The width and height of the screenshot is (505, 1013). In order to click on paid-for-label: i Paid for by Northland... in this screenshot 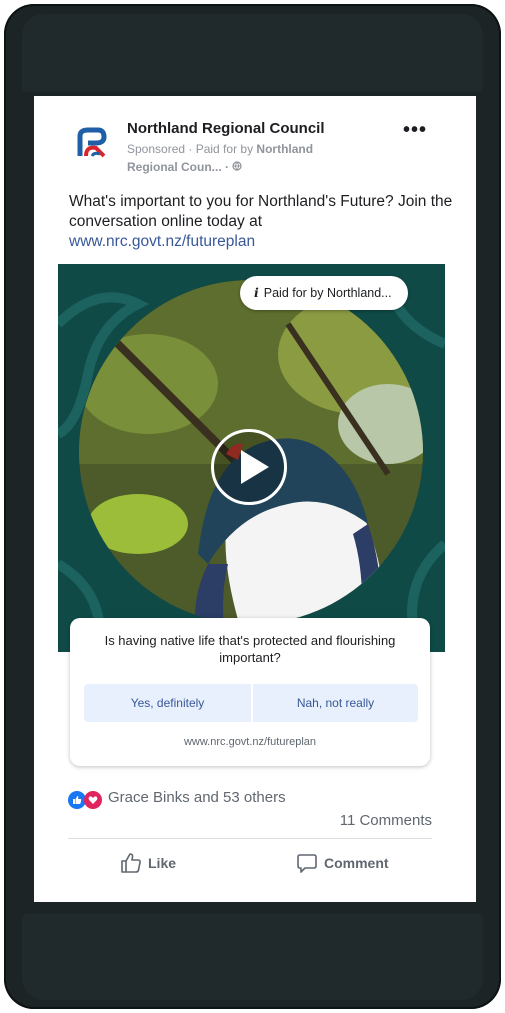, I will do `click(324, 293)`.